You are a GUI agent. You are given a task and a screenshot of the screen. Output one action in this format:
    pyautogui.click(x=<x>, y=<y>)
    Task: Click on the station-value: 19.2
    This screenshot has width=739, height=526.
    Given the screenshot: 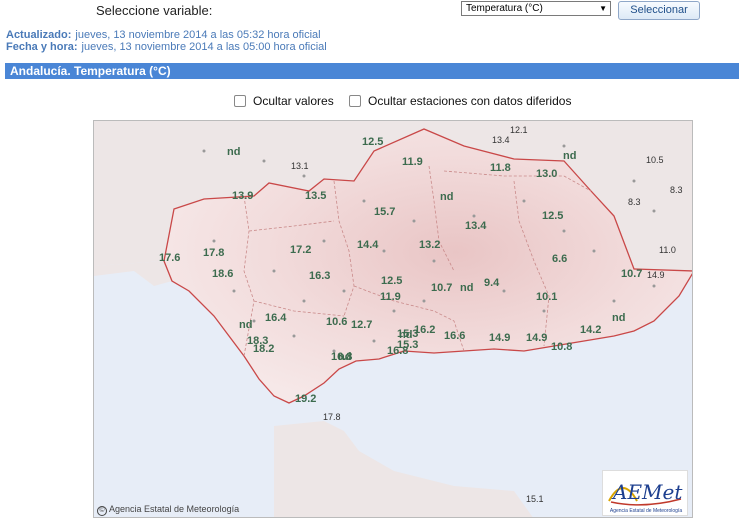 What is the action you would take?
    pyautogui.click(x=305, y=399)
    